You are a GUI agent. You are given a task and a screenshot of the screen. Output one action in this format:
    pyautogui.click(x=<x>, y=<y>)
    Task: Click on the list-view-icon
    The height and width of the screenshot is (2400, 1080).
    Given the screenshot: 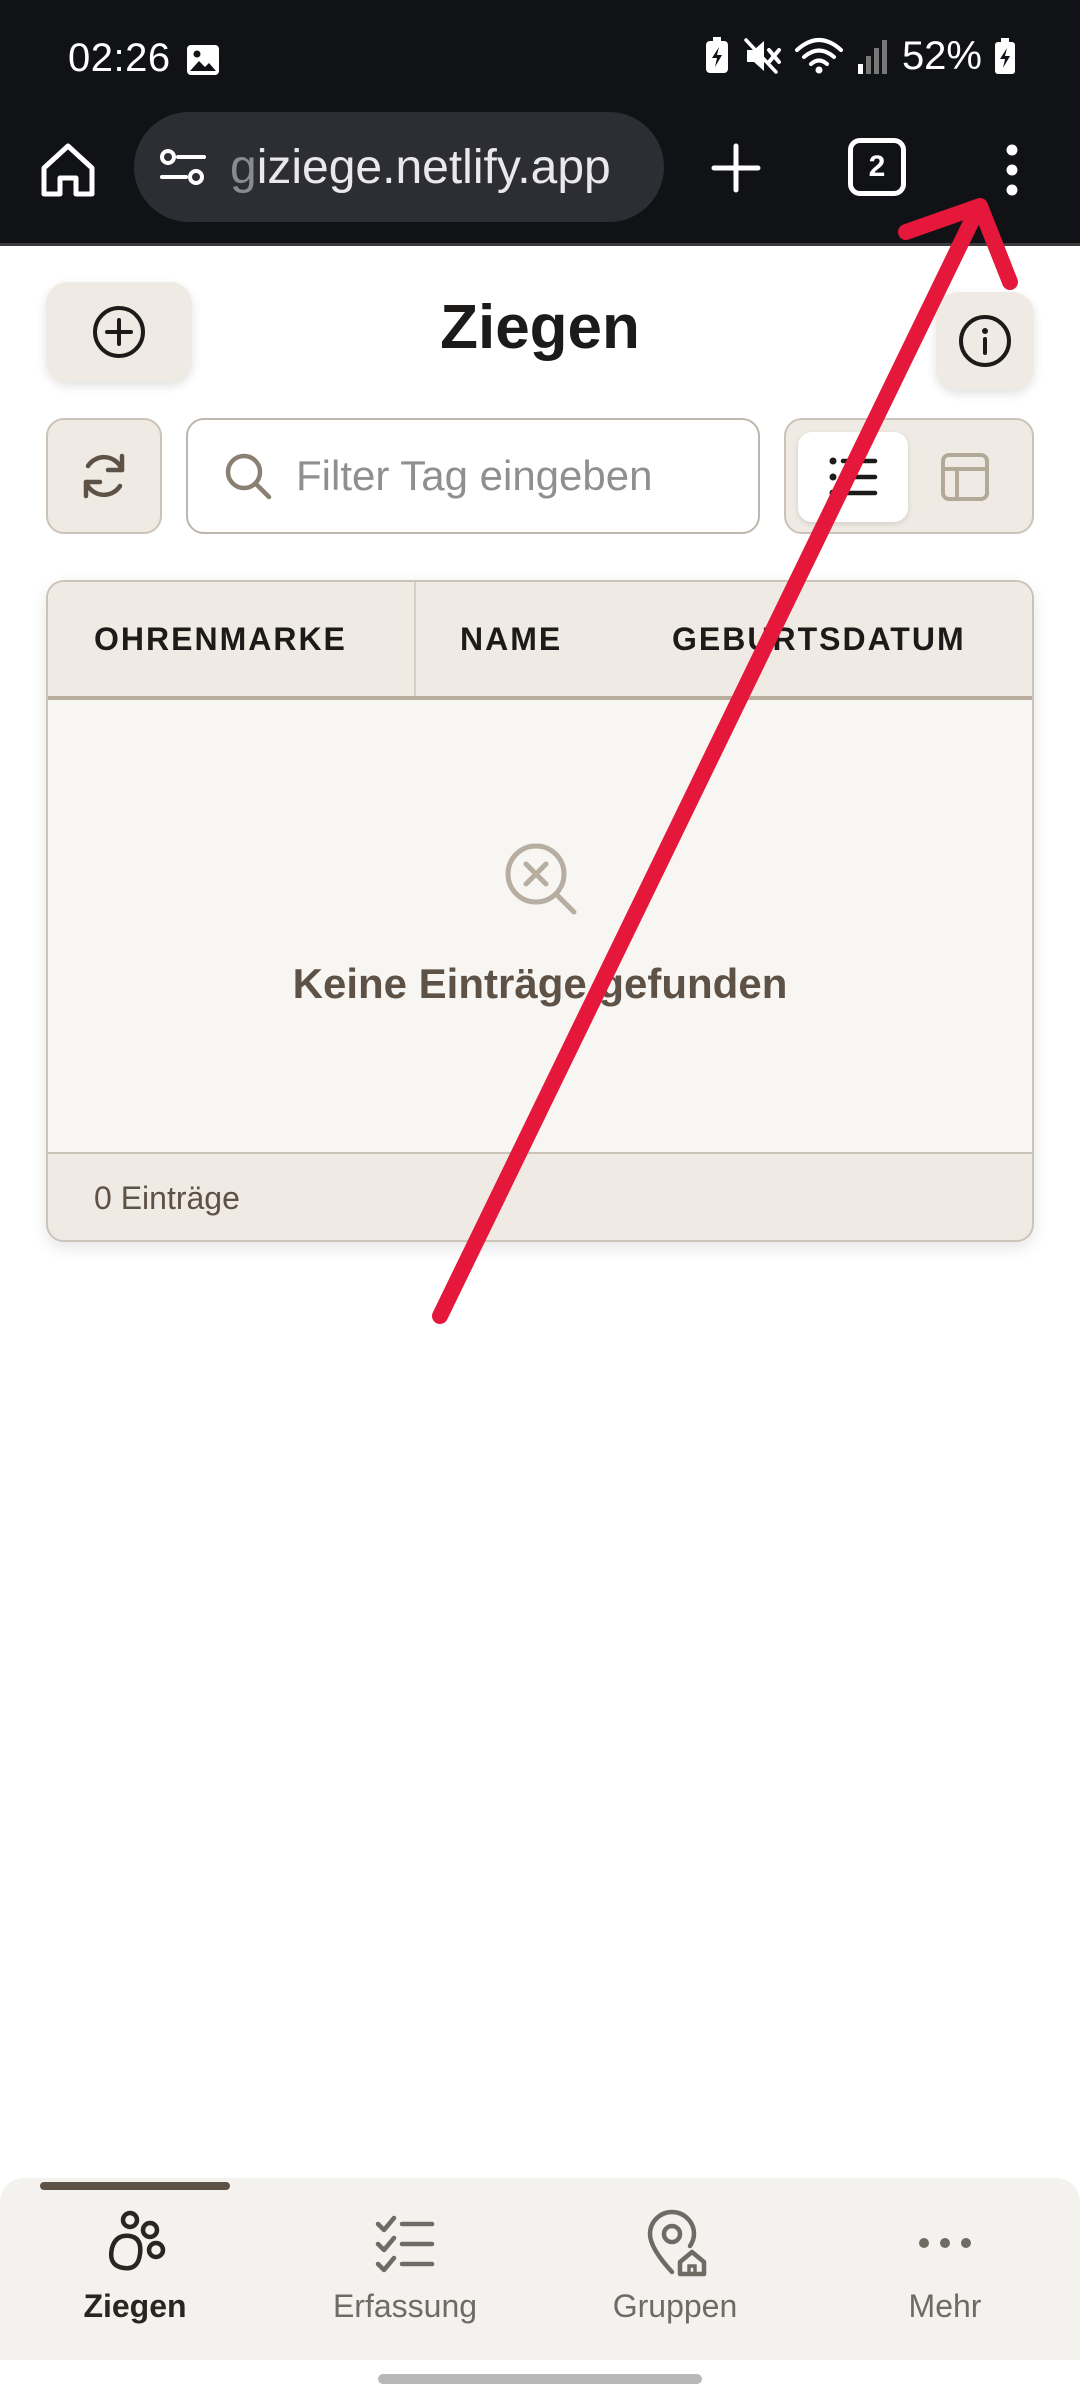 What is the action you would take?
    pyautogui.click(x=853, y=477)
    